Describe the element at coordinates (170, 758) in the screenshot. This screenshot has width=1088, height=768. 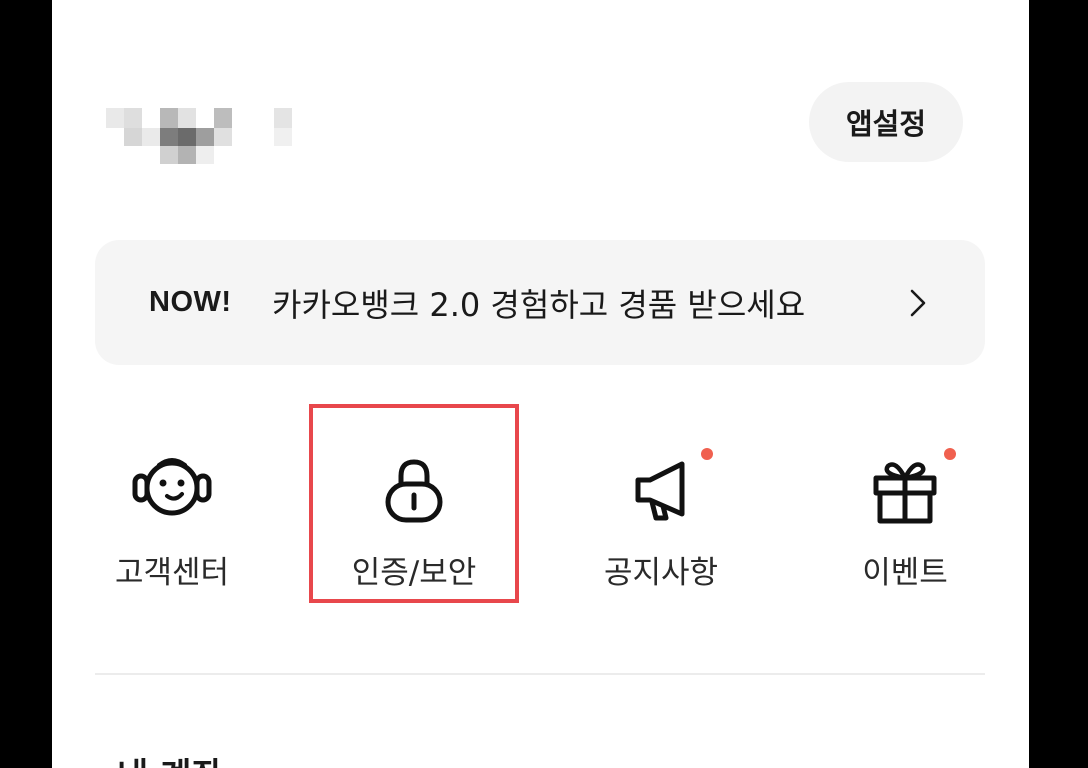
I see `next-section-title: 내 계좌` at that location.